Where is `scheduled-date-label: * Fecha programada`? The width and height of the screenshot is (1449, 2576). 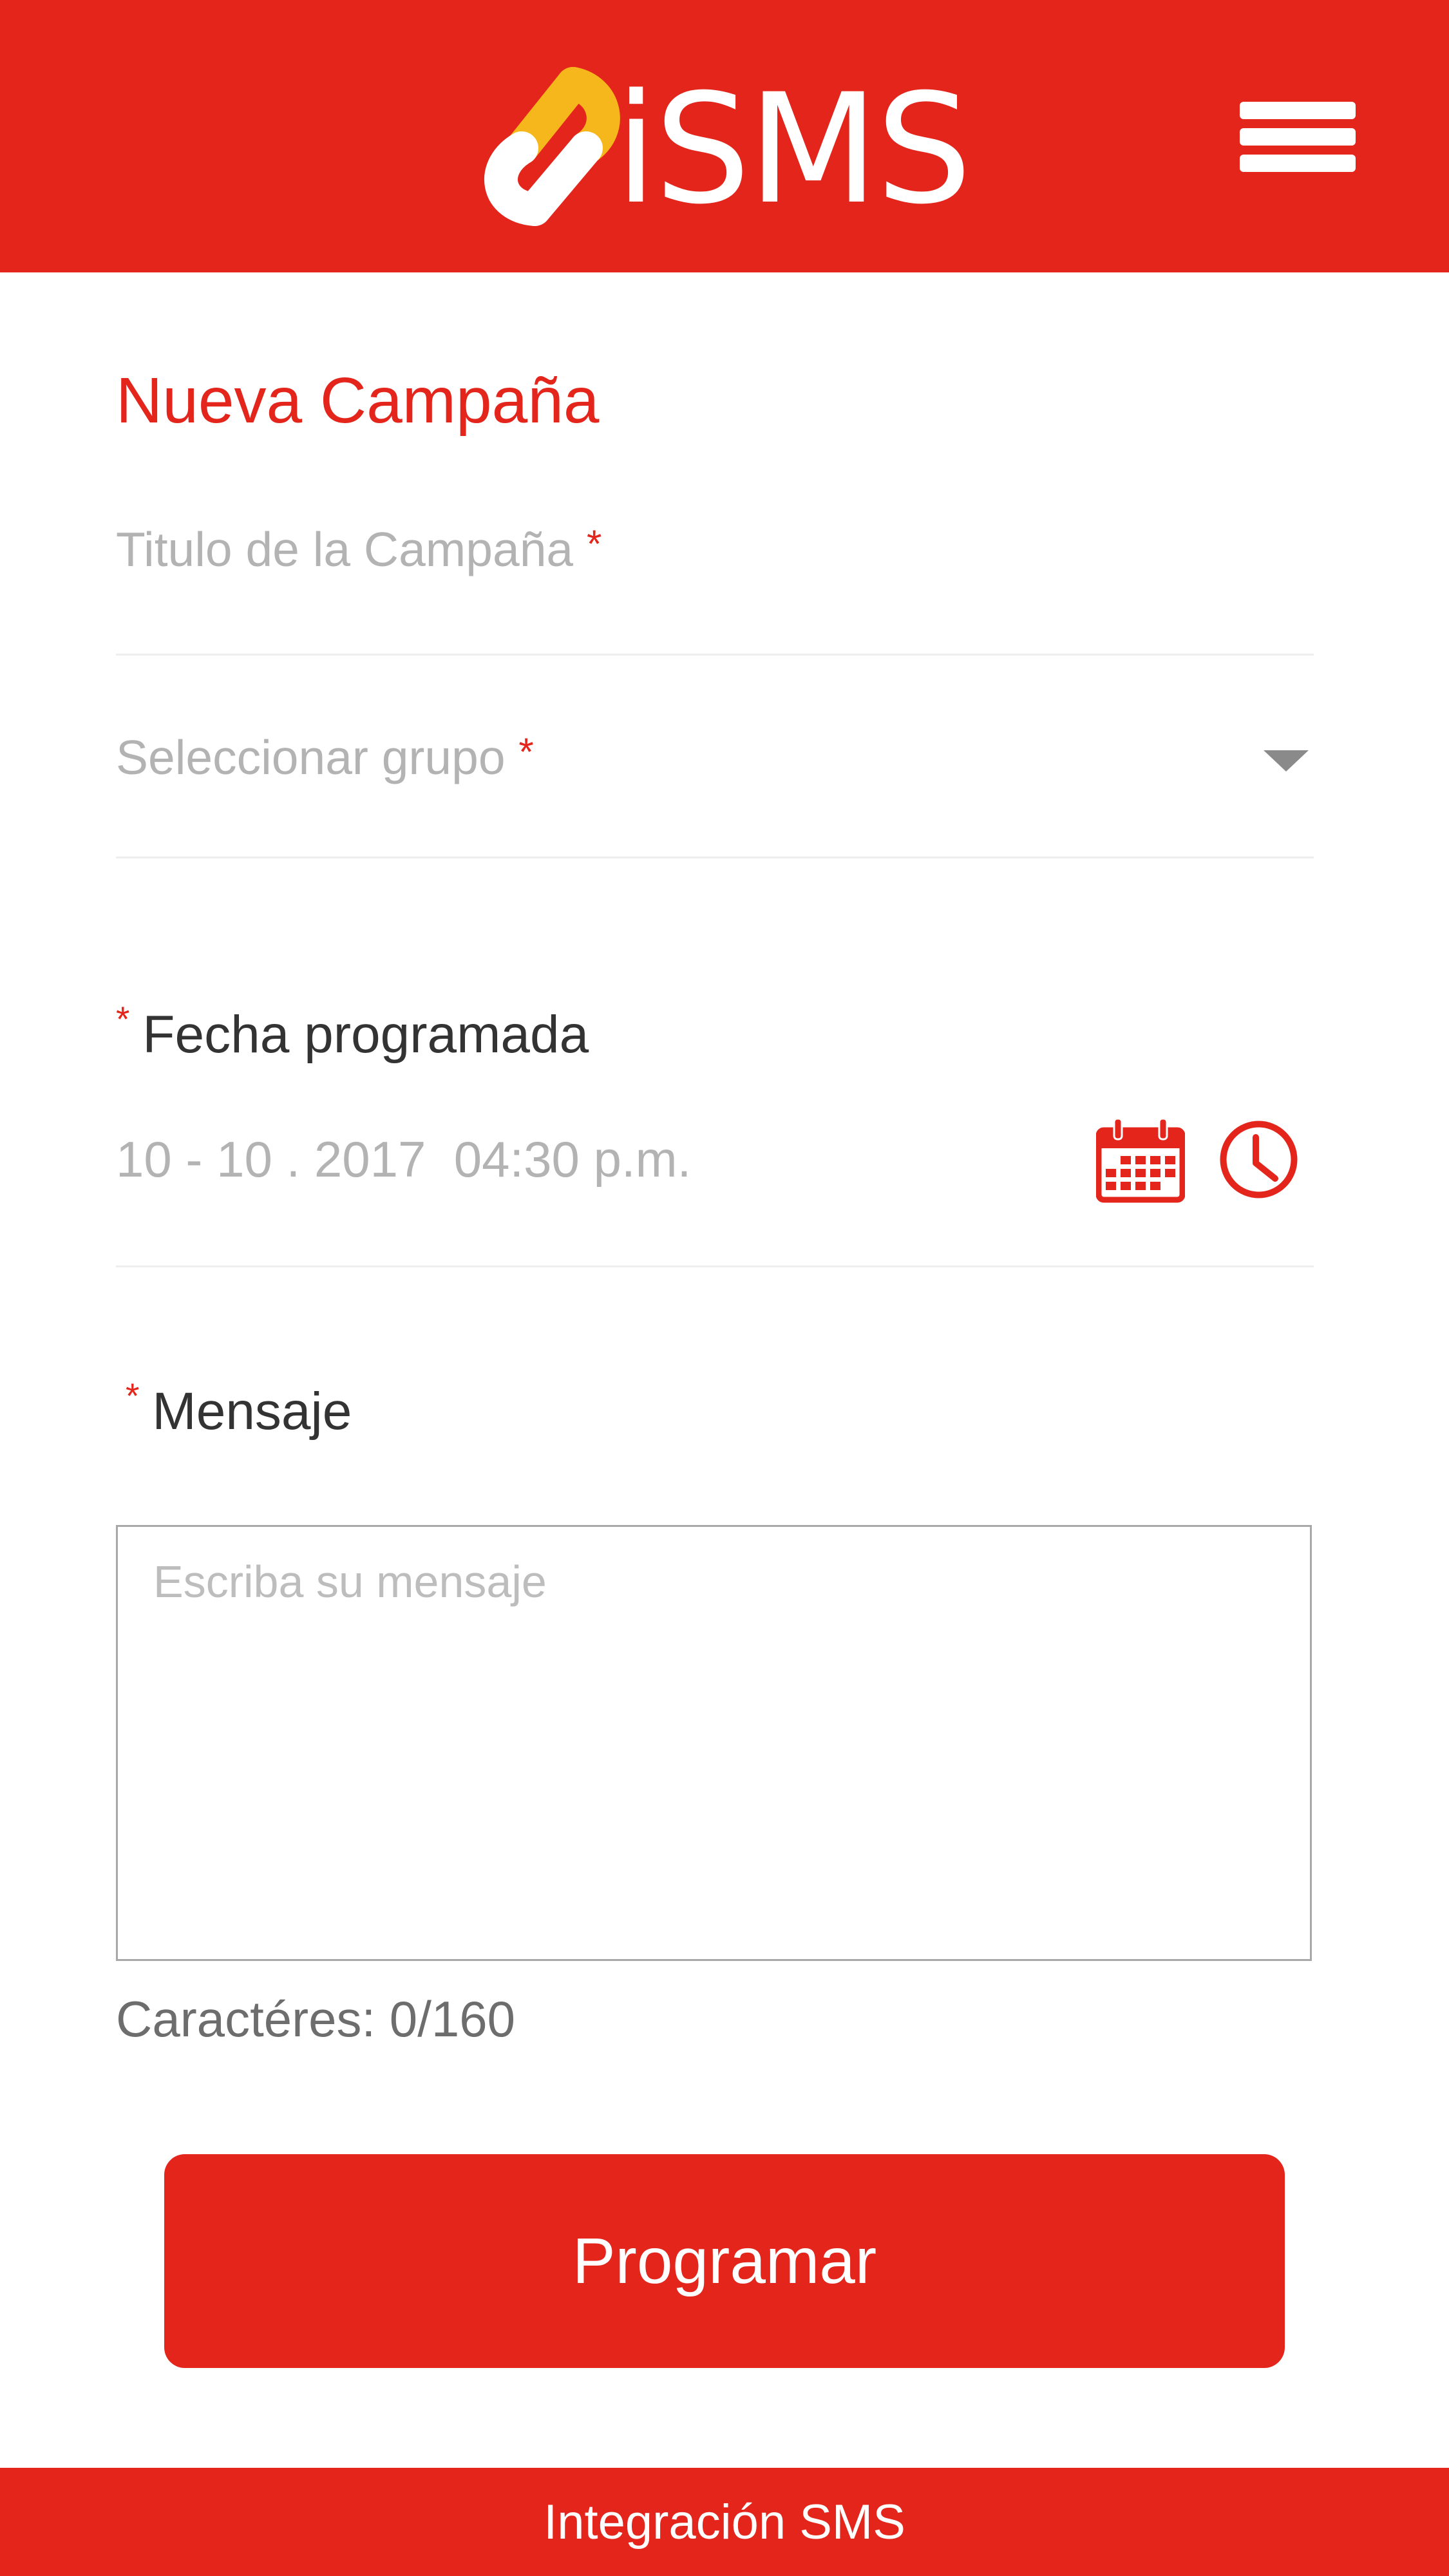
scheduled-date-label: * Fecha programada is located at coordinates (352, 1032).